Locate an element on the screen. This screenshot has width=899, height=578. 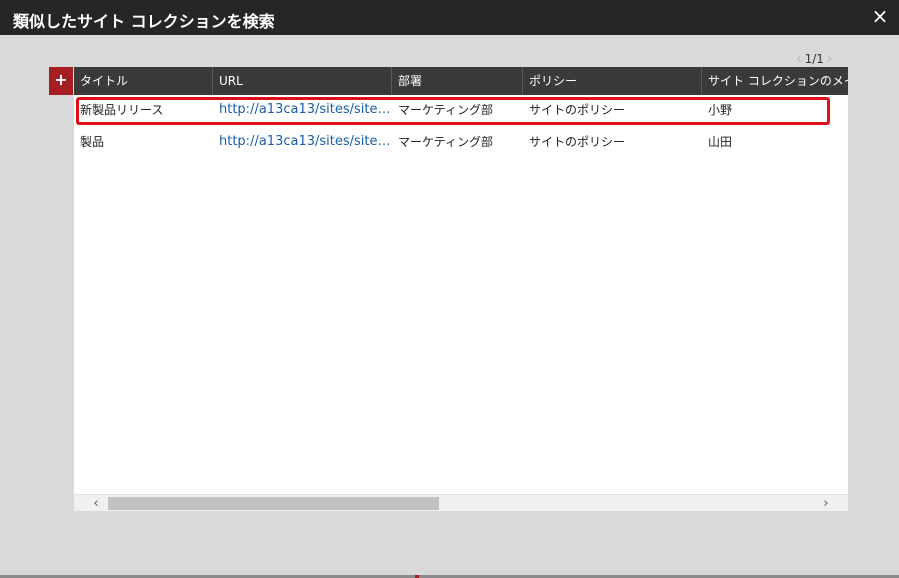
cell-primary-admin: 小野 is located at coordinates (720, 110).